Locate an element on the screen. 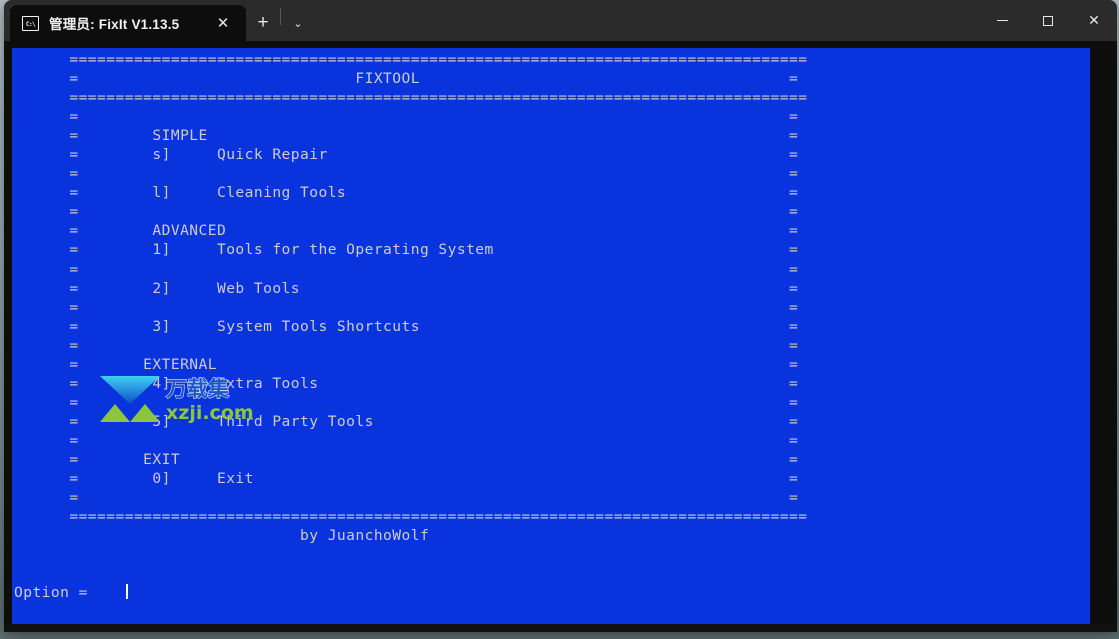 This screenshot has height=639, width=1119. chevron-down-icon: ⌄ is located at coordinates (298, 23).